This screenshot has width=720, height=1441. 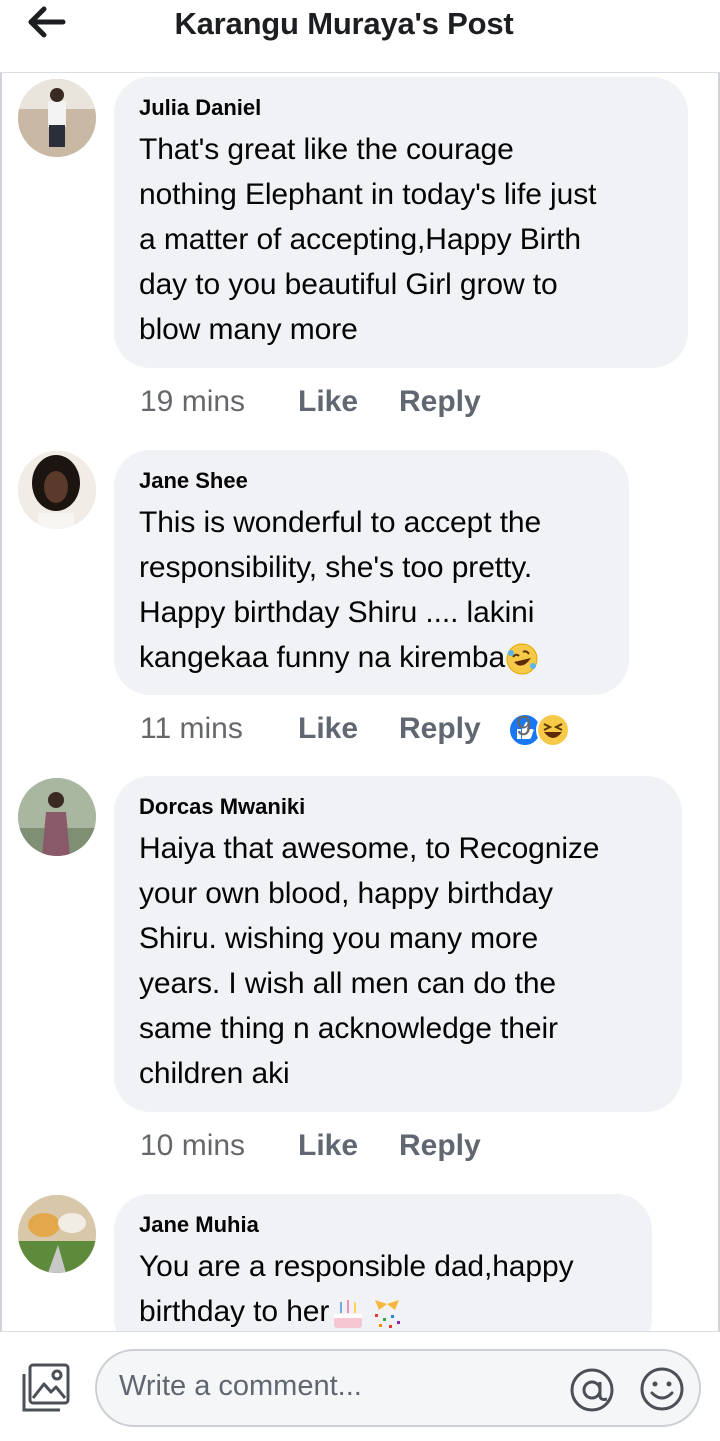 I want to click on comment-line: years. I wish all men can do the, so click(x=348, y=983).